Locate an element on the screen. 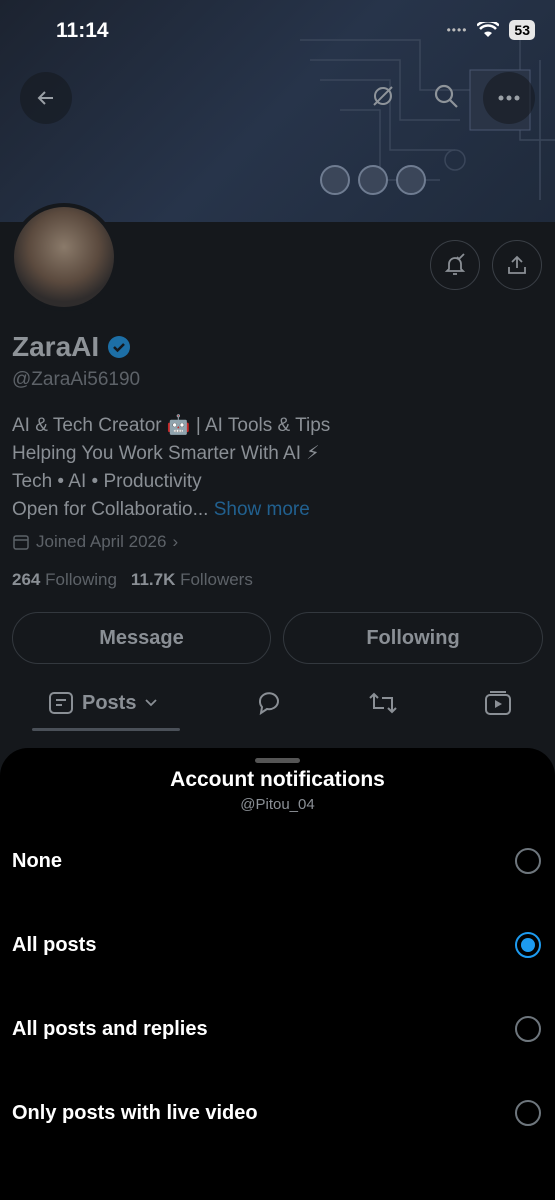 The image size is (555, 1200). more-options-button is located at coordinates (509, 98).